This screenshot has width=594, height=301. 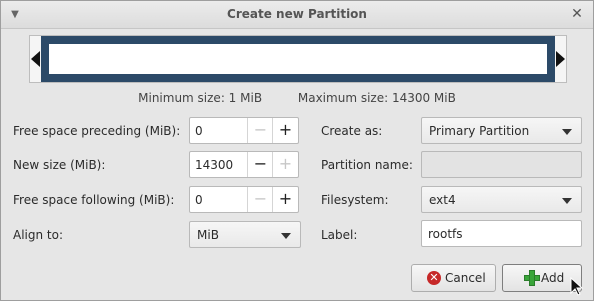 What do you see at coordinates (285, 130) in the screenshot?
I see `free-preceding-increment-button: +` at bounding box center [285, 130].